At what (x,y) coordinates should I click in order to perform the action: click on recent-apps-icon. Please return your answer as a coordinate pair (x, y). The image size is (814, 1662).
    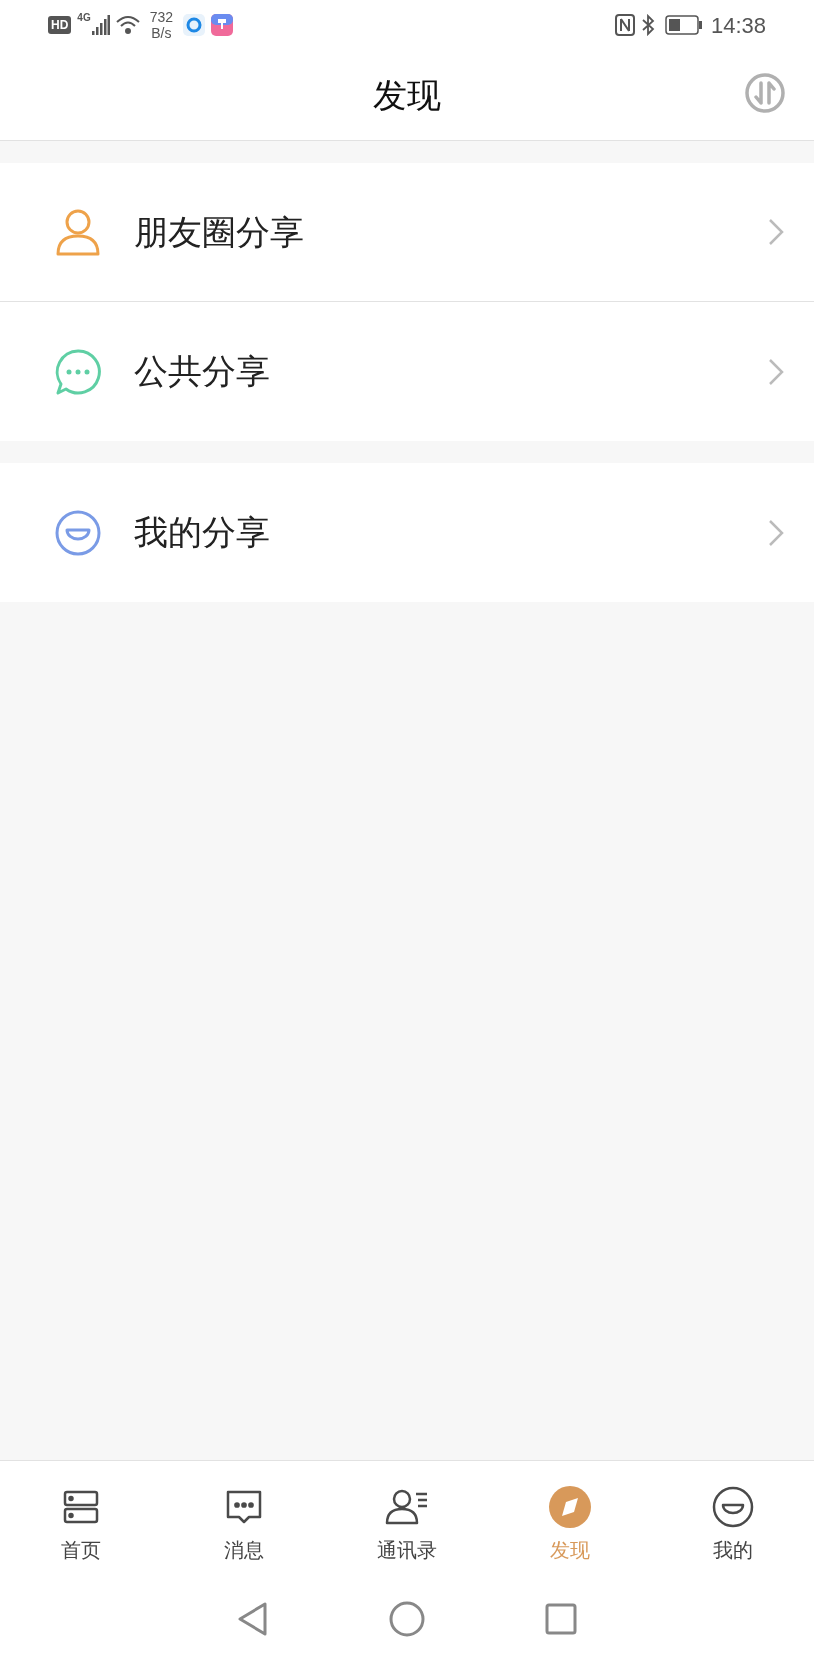
    Looking at the image, I should click on (561, 1618).